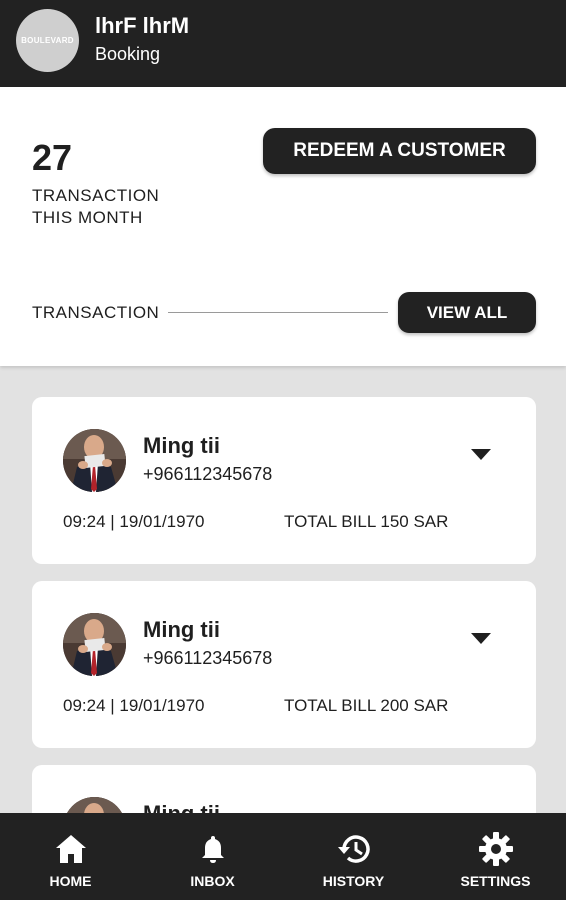 This screenshot has height=900, width=566. What do you see at coordinates (496, 849) in the screenshot?
I see `gear-icon` at bounding box center [496, 849].